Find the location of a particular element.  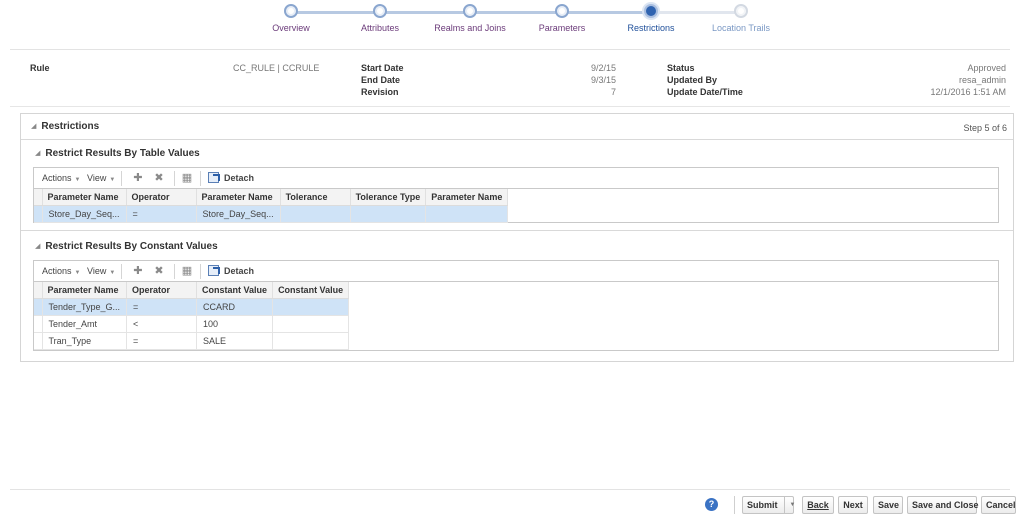

table-row: Tender_Amt < 100 is located at coordinates (192, 324).